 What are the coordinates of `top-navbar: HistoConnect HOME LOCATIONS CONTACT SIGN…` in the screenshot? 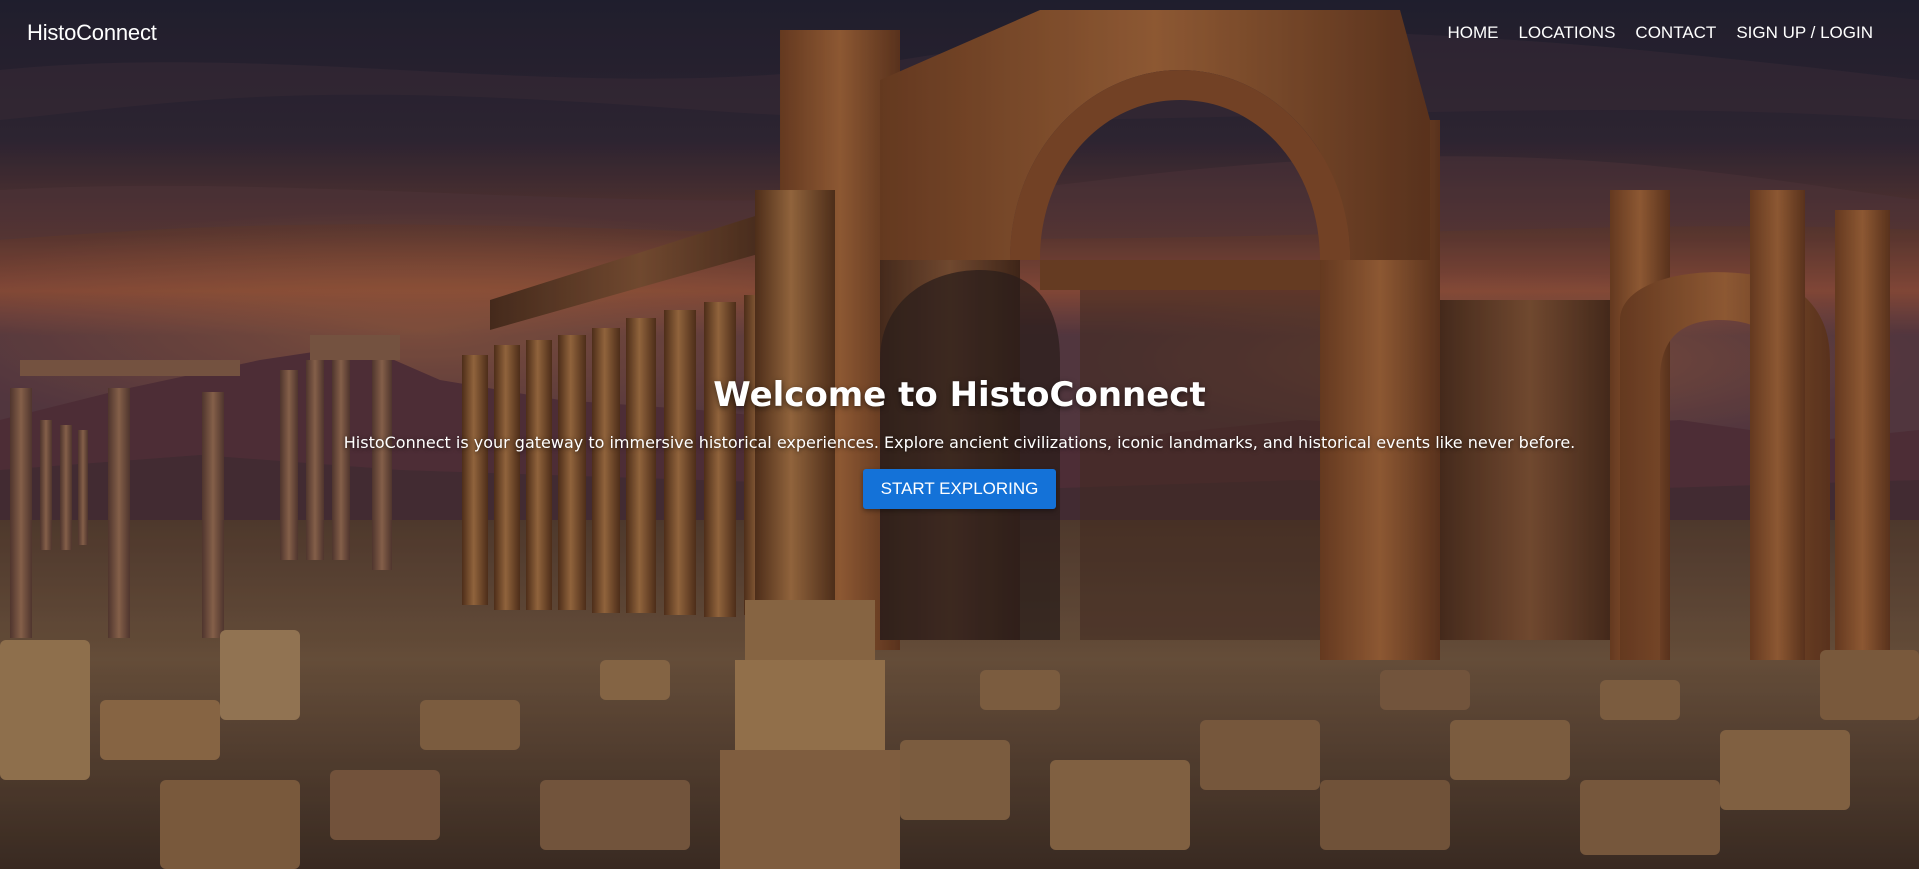 It's located at (959, 33).